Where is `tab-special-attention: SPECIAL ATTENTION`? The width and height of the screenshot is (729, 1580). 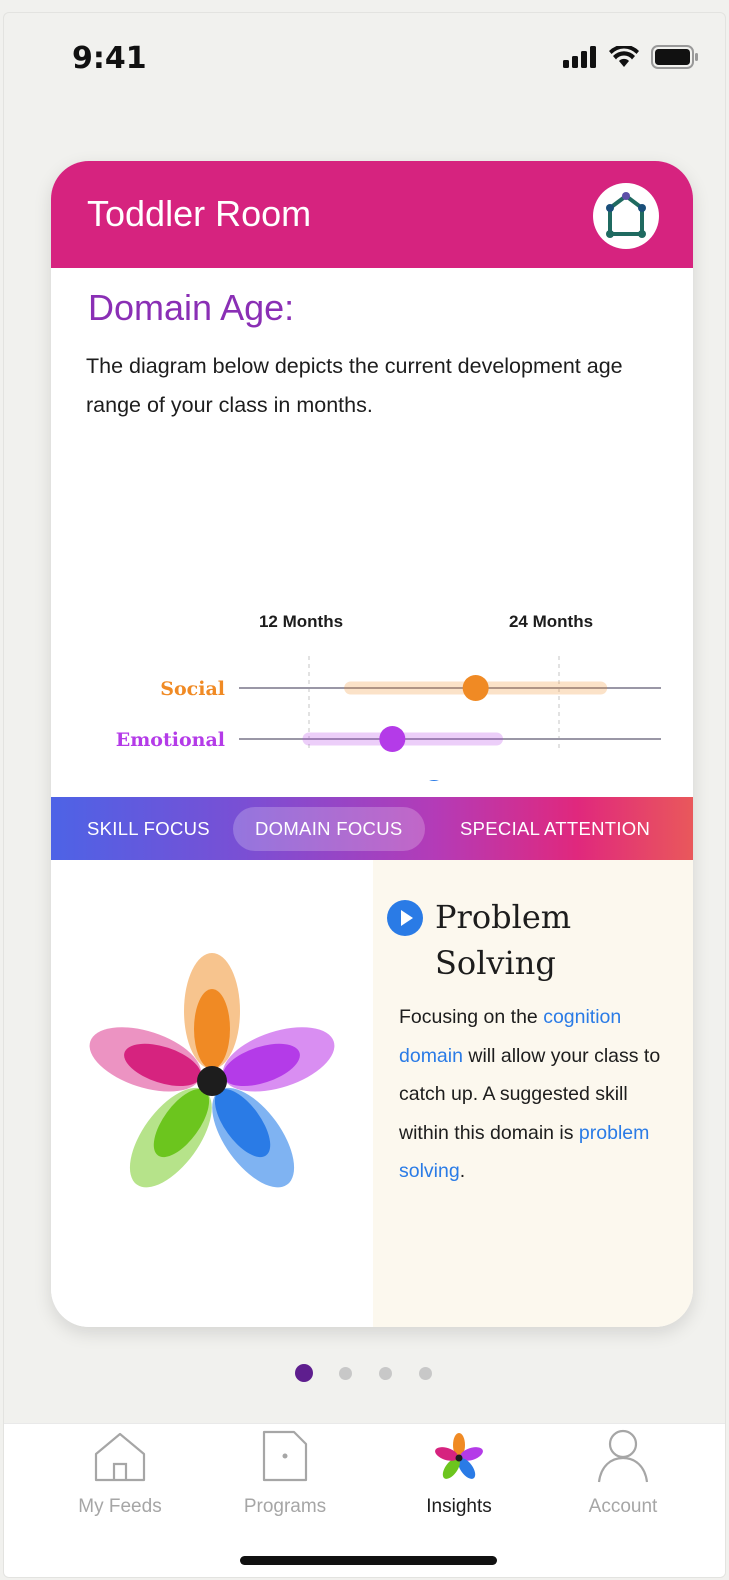 tab-special-attention: SPECIAL ATTENTION is located at coordinates (555, 828).